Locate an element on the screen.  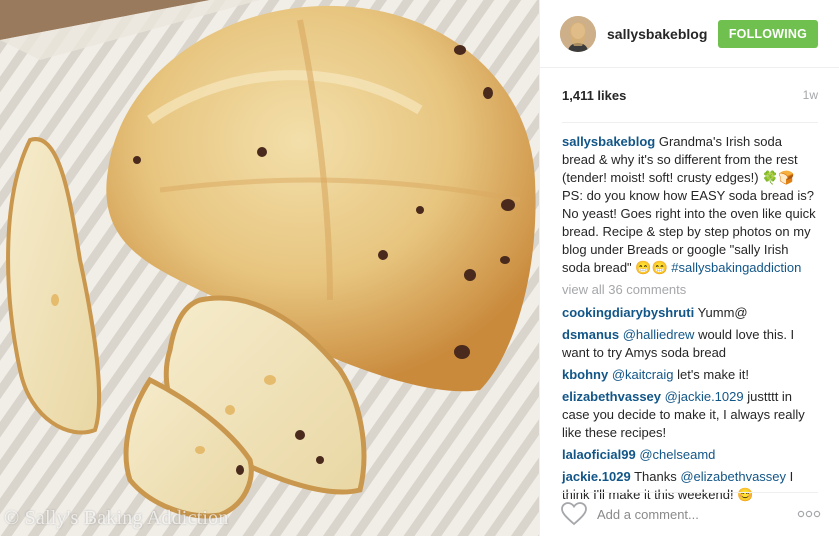
caption-hashtag: #sallysbakingaddiction is located at coordinates (736, 267).